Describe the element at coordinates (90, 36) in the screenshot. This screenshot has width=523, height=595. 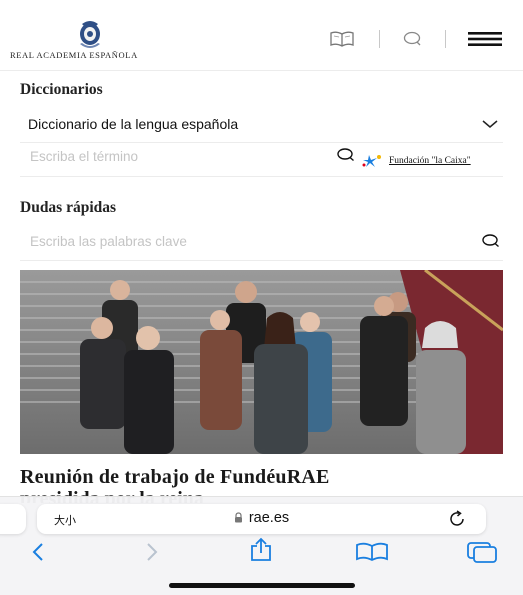
I see `rae-crest-icon` at that location.